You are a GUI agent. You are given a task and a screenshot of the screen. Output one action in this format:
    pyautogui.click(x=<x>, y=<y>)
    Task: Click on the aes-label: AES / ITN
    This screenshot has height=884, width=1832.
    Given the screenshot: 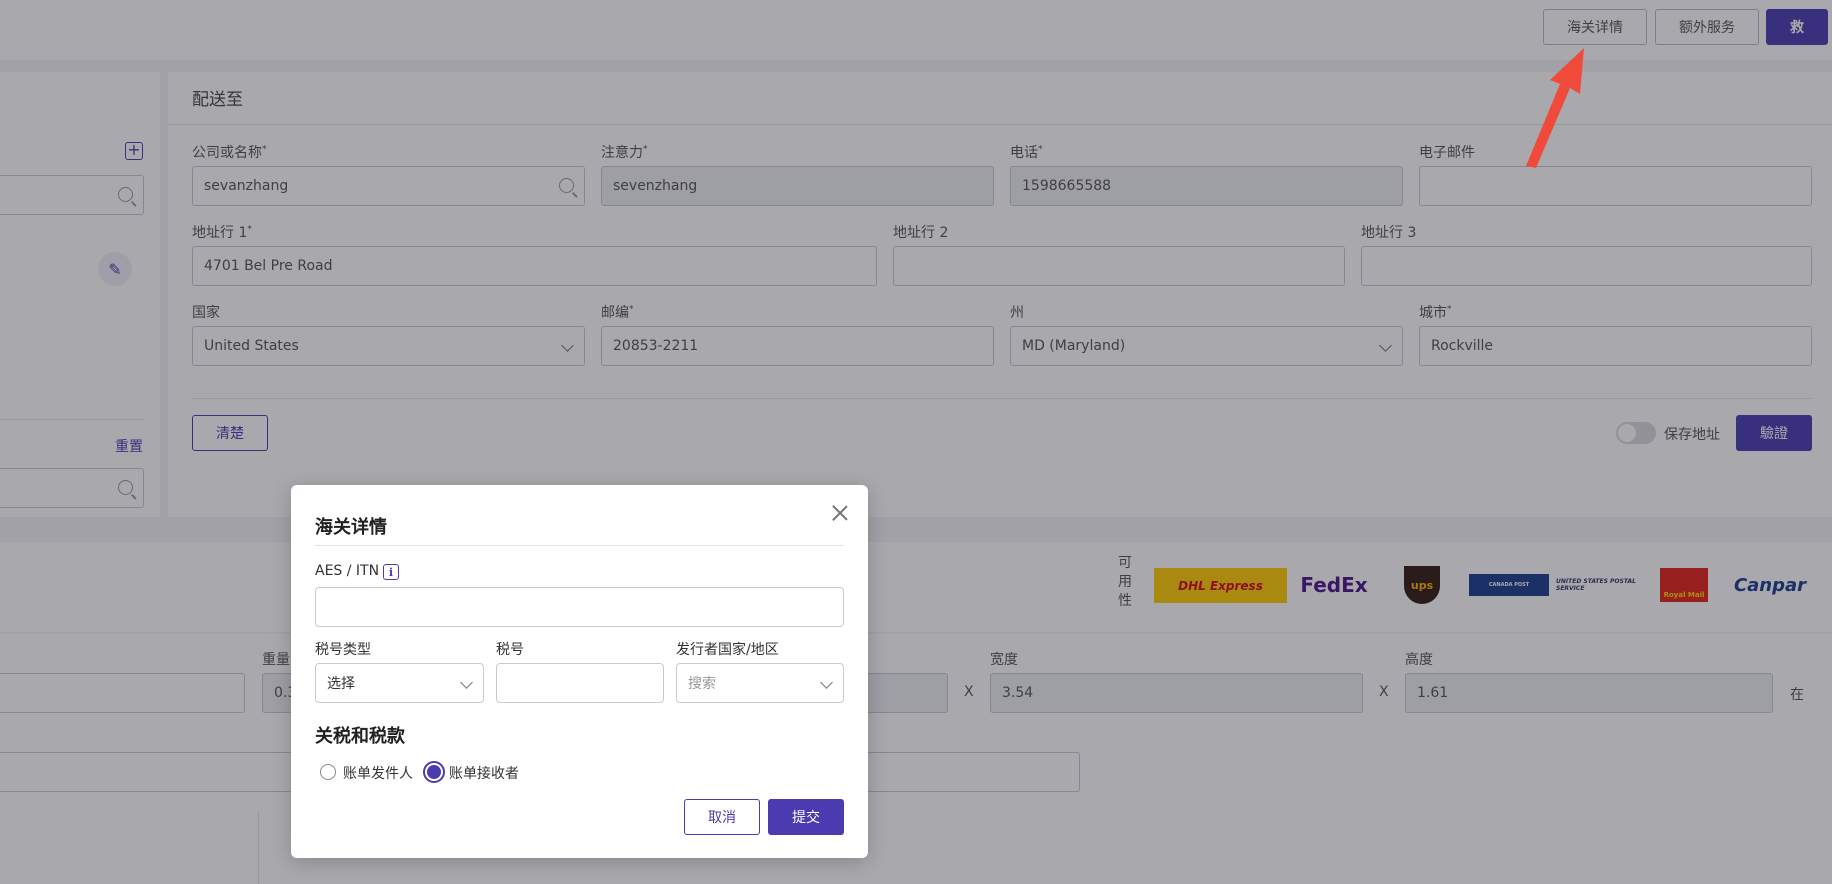 What is the action you would take?
    pyautogui.click(x=347, y=571)
    